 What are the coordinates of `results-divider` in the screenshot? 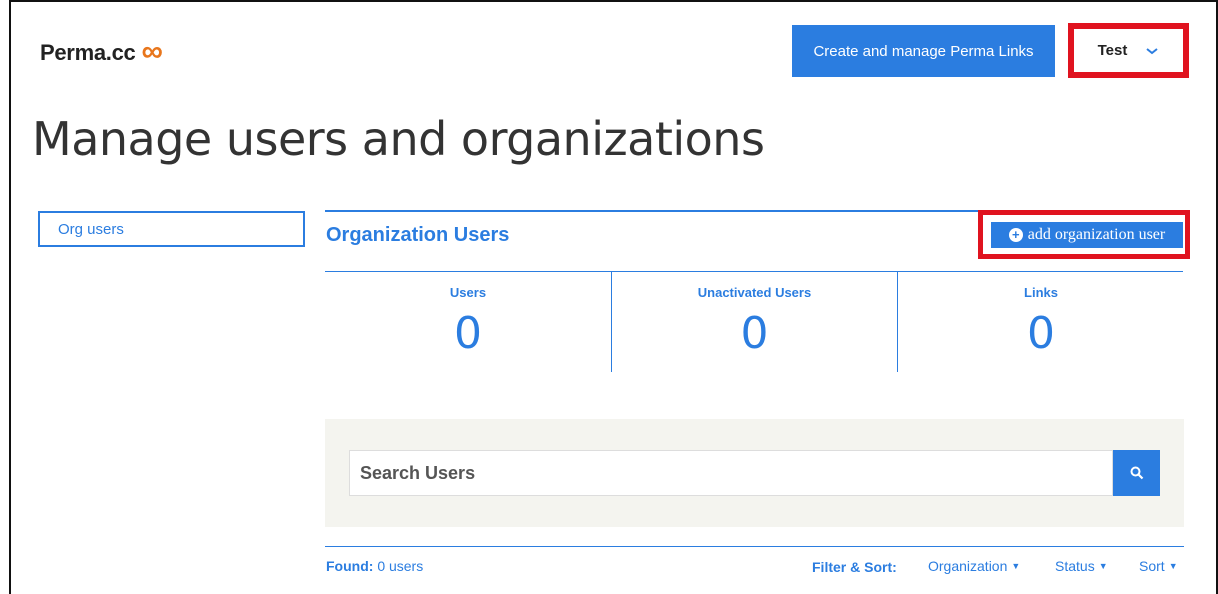 It's located at (754, 546).